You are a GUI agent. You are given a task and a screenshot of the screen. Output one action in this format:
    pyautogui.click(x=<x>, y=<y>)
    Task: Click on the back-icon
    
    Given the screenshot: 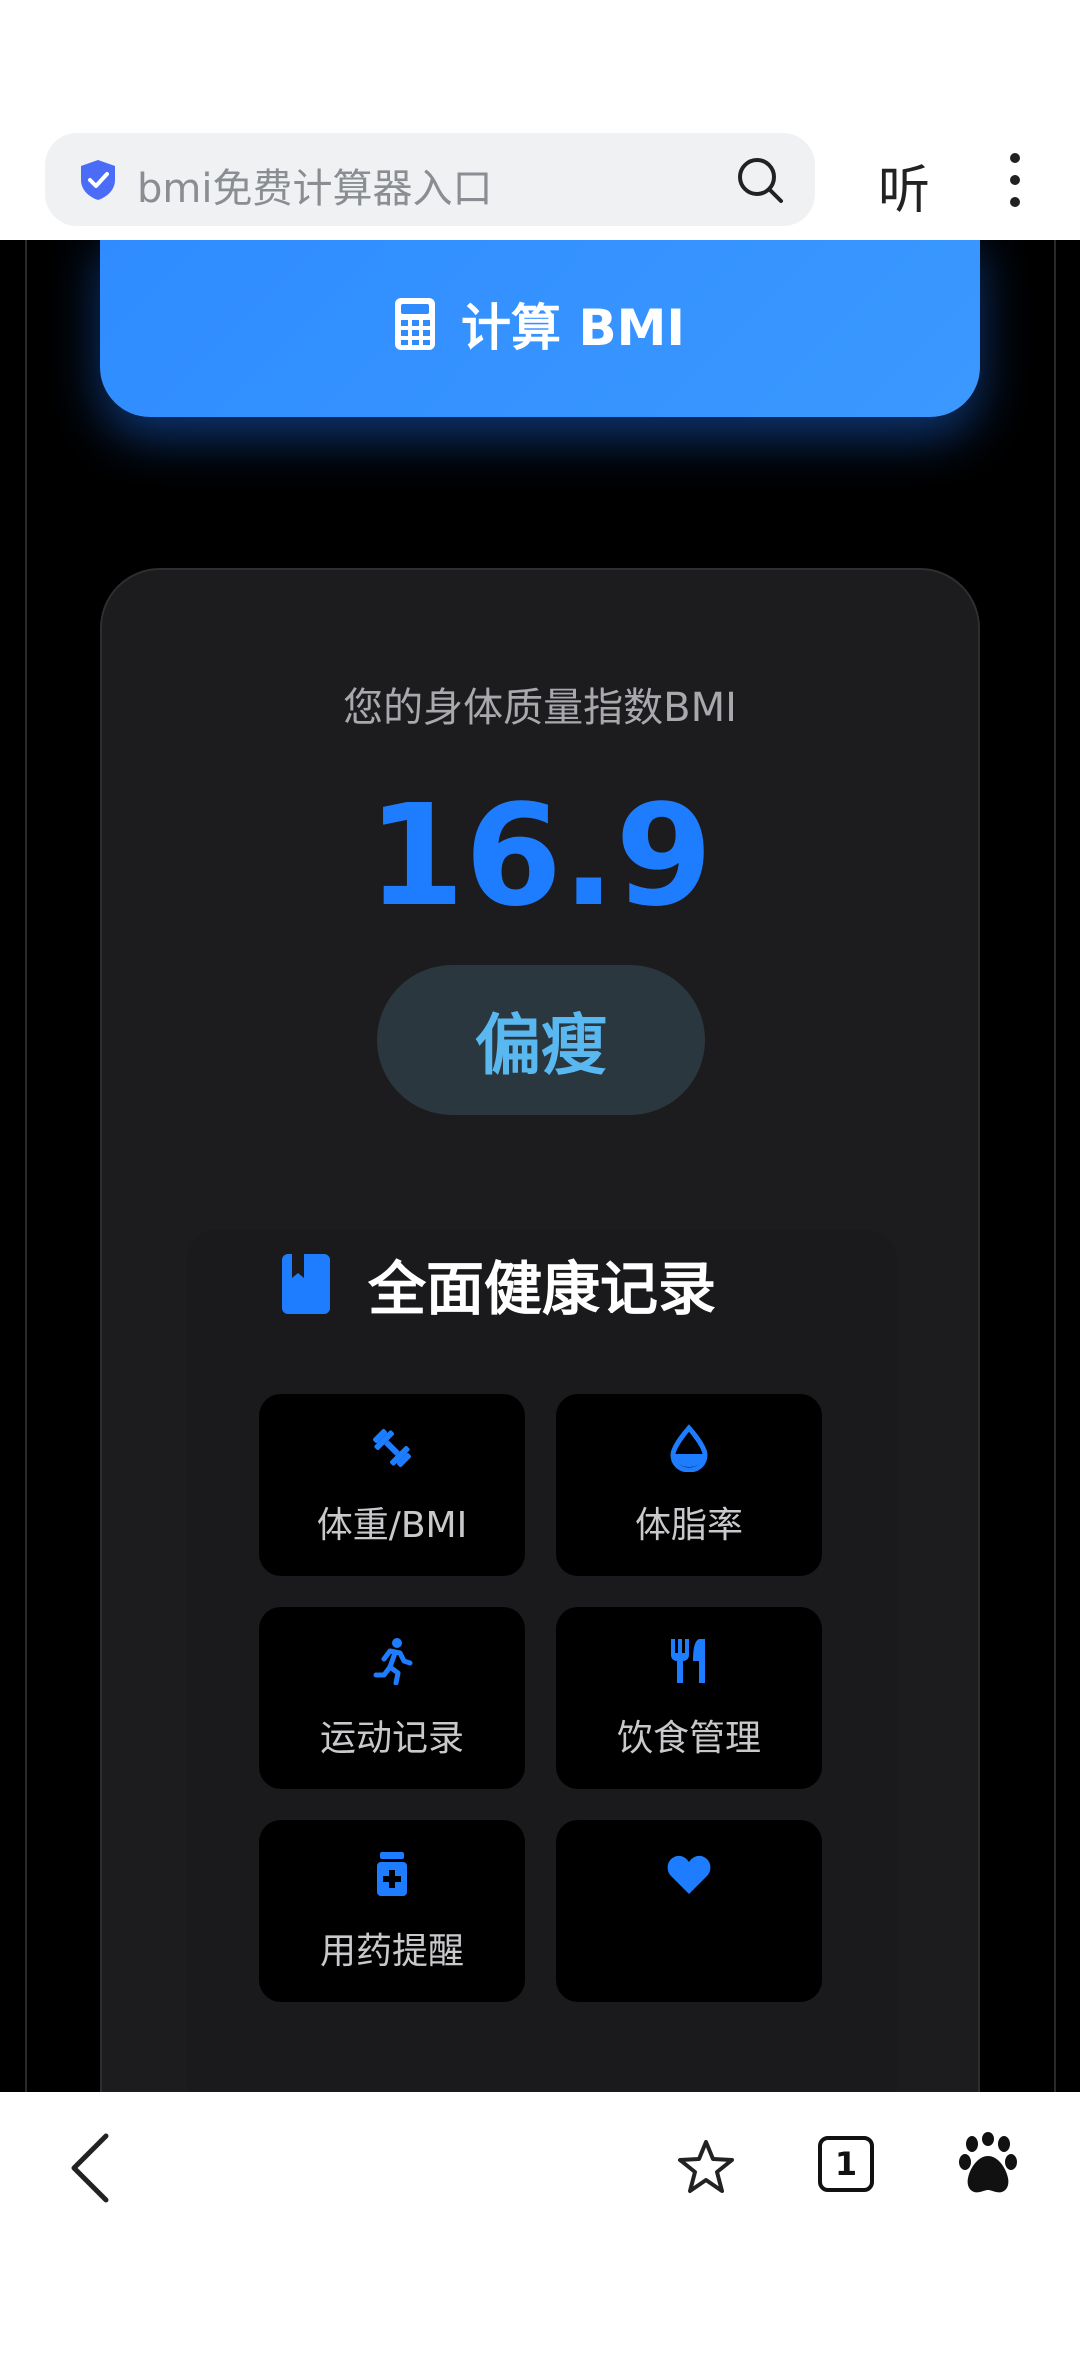 What is the action you would take?
    pyautogui.click(x=90, y=2168)
    